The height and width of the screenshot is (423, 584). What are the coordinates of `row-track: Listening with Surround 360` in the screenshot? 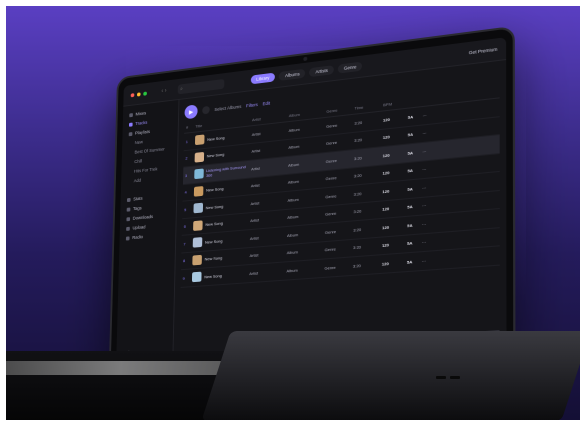 It's located at (222, 172).